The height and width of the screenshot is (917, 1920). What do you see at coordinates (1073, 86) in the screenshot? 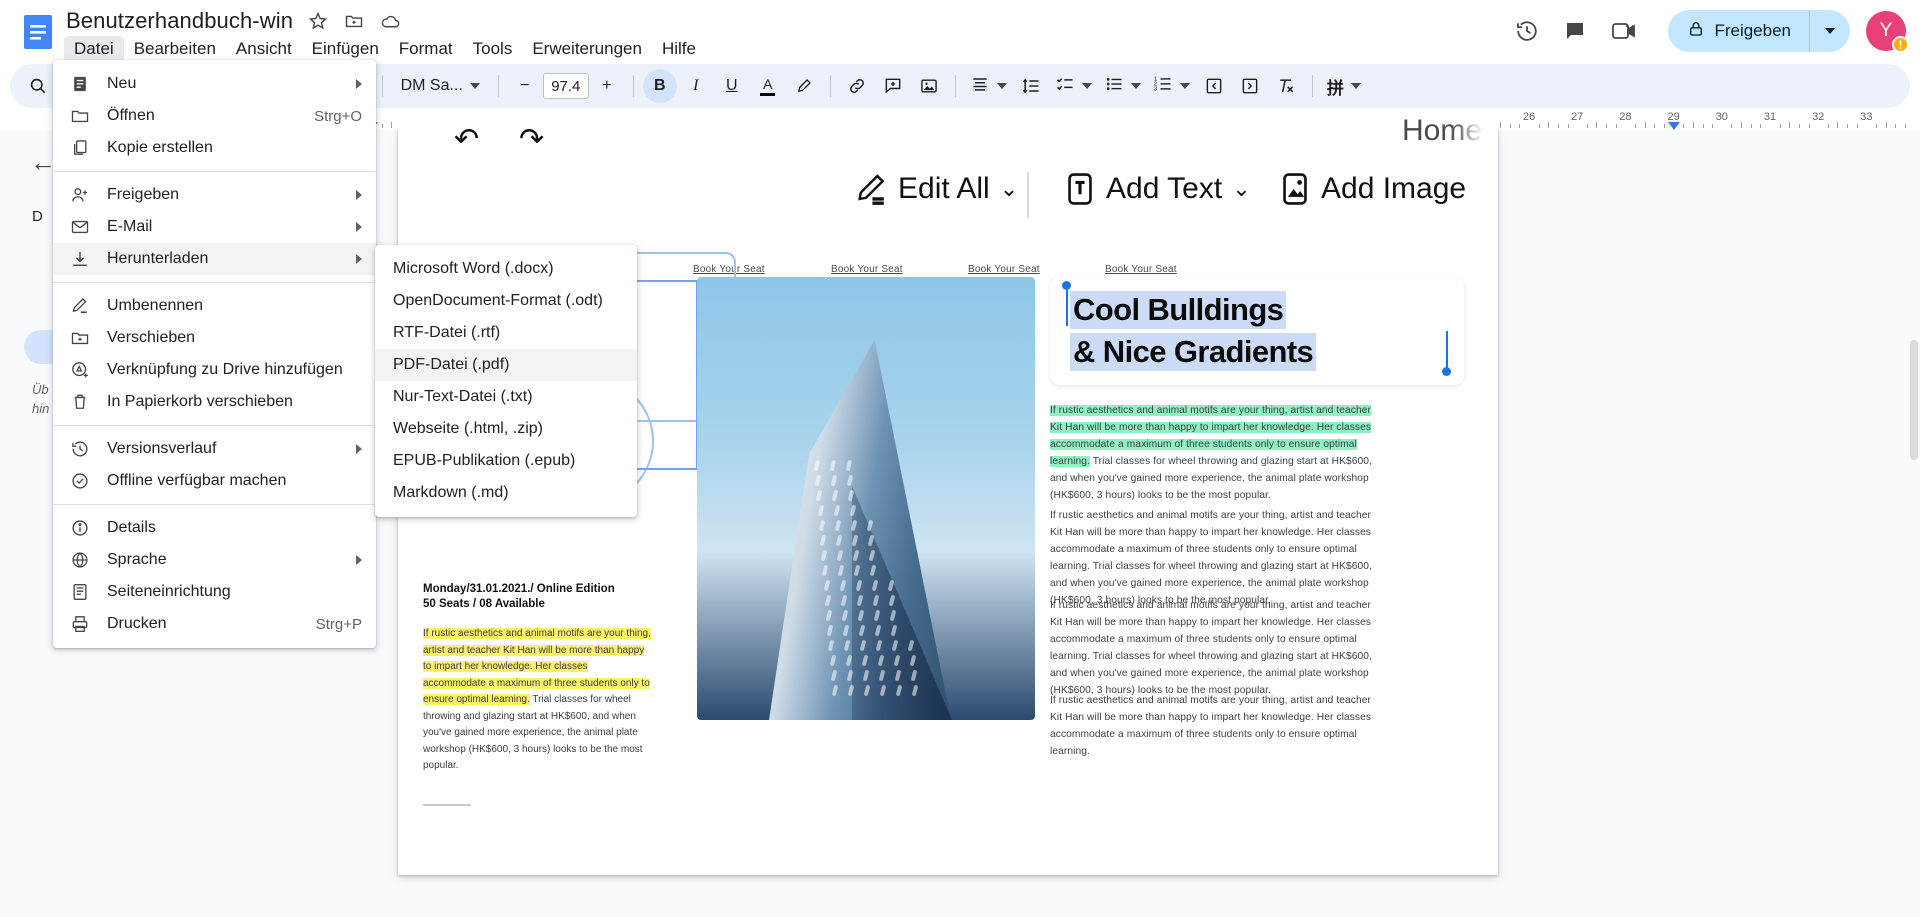
I see `checklist-dropdown` at bounding box center [1073, 86].